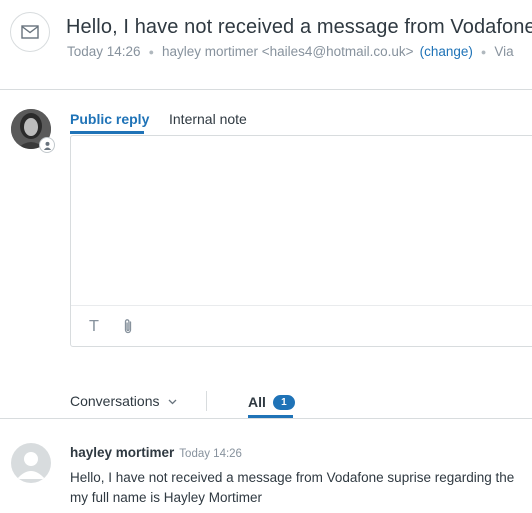 This screenshot has width=532, height=513. What do you see at coordinates (172, 402) in the screenshot?
I see `chevron-down-icon` at bounding box center [172, 402].